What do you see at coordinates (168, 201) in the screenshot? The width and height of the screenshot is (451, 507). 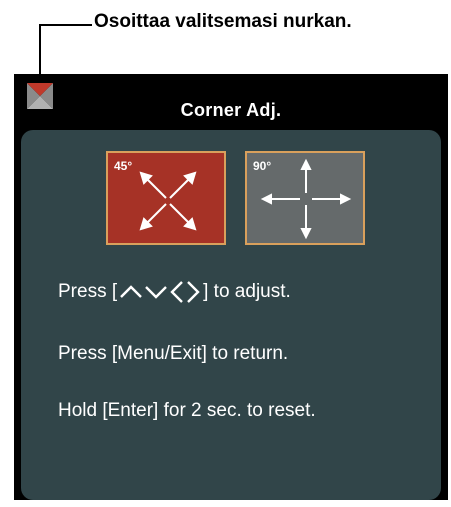 I see `diagonal-arrows-icon` at bounding box center [168, 201].